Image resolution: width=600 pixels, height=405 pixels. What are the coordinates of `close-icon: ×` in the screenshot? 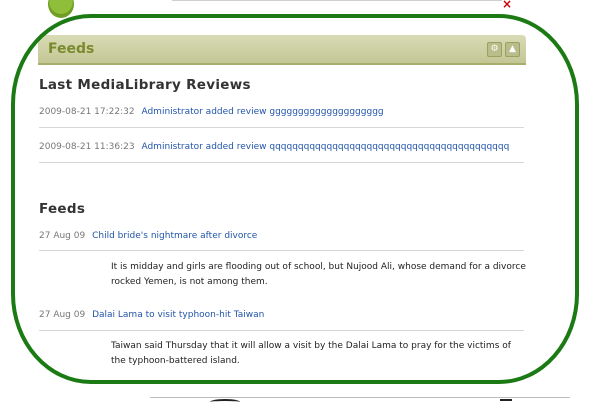 It's located at (507, 5).